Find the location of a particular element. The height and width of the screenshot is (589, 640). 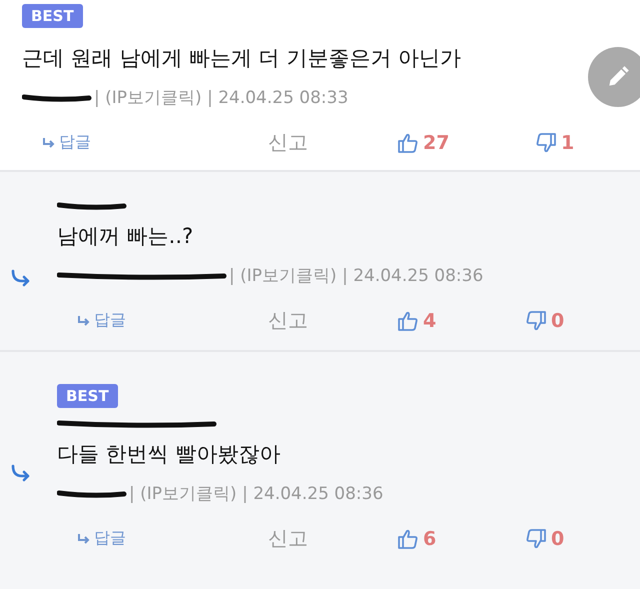

comment-text: 근데 원래 남에게 빠는게 더 기분좋은거 아닌가 is located at coordinates (242, 58).